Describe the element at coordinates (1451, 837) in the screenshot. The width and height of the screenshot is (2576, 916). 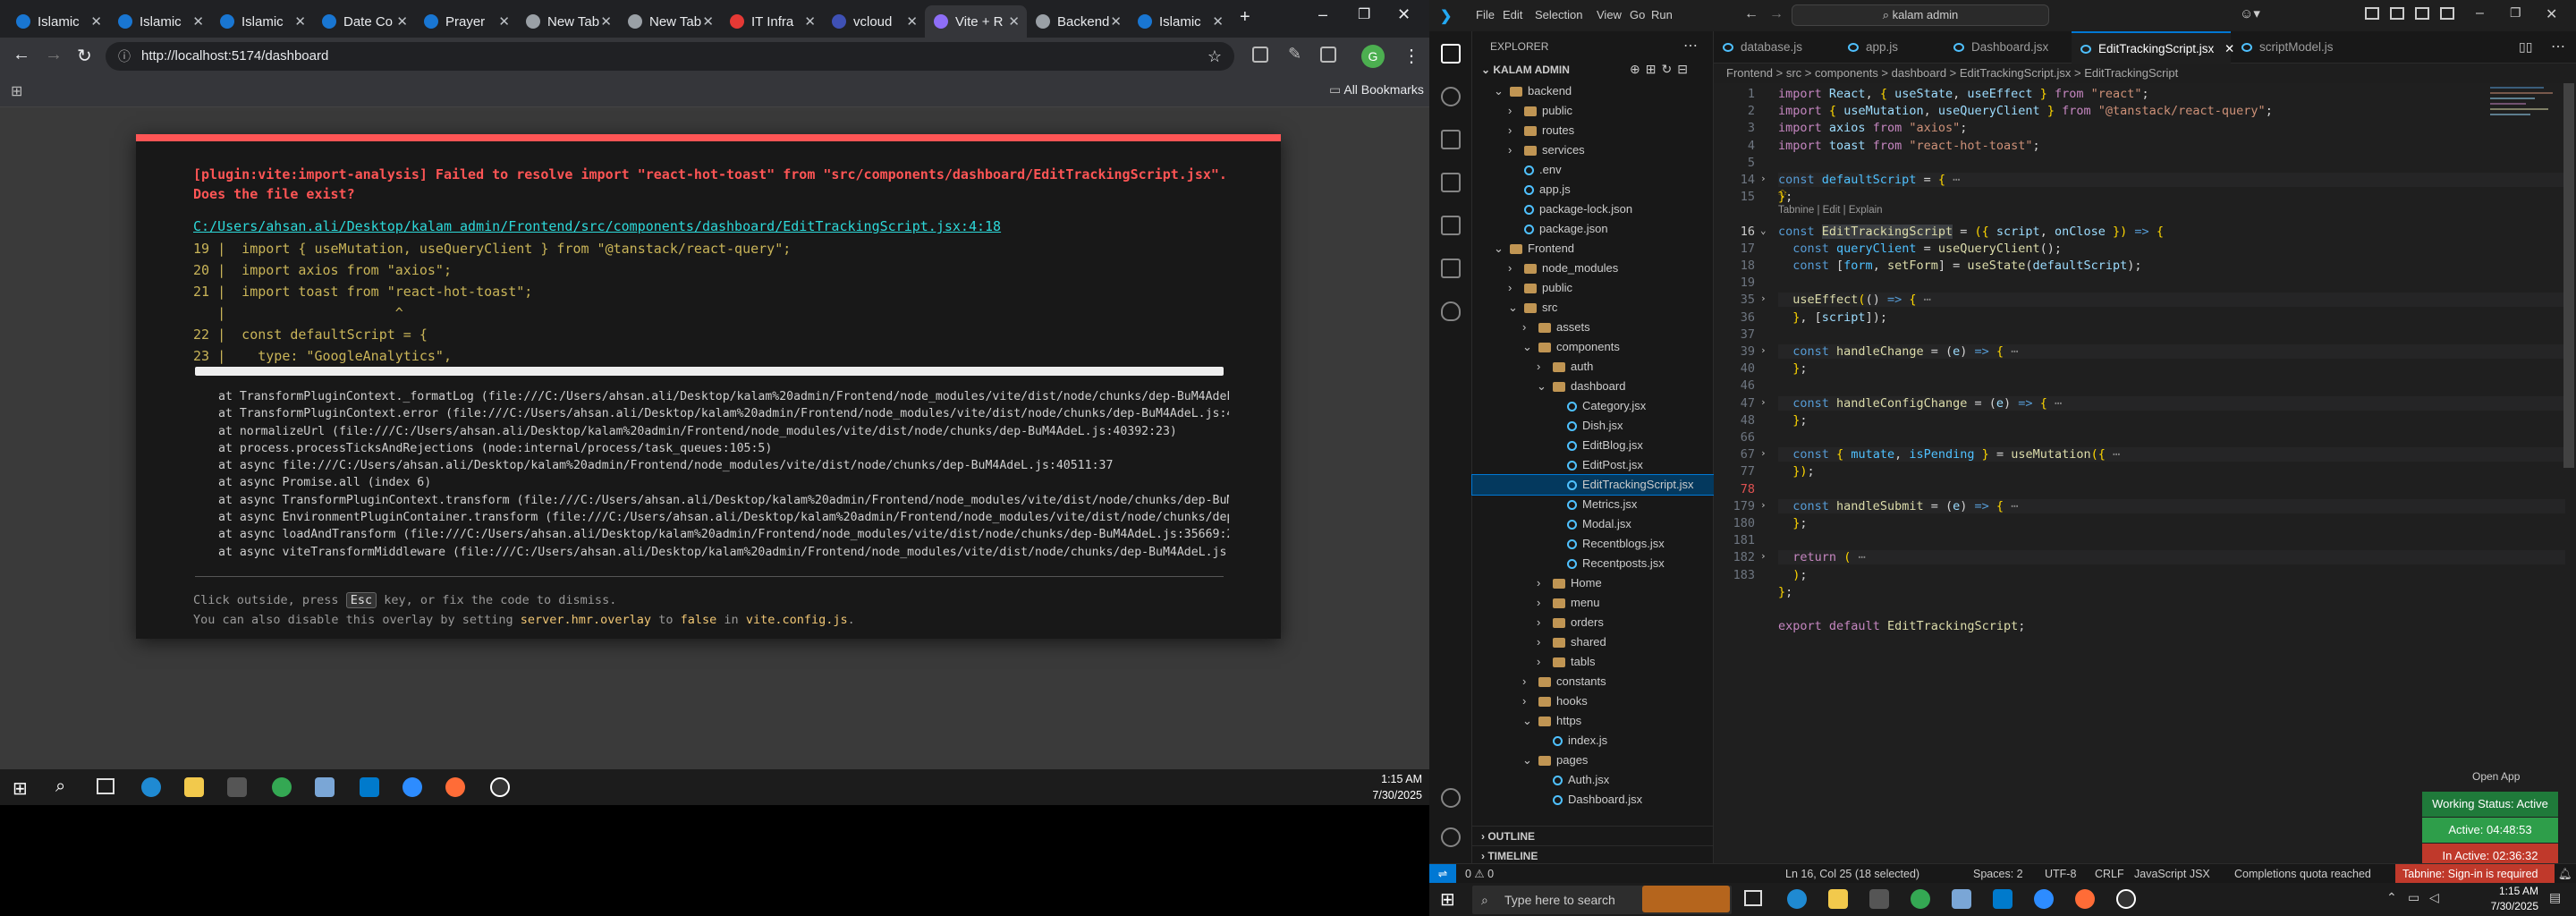
I see `settings-gear-icon` at that location.